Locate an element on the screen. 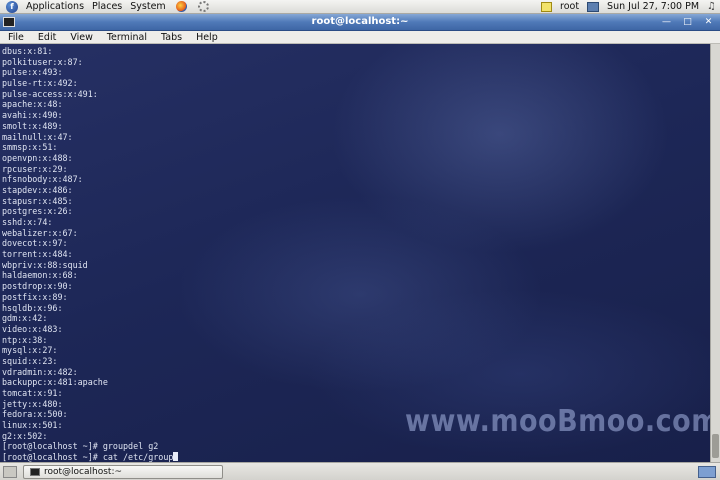  command-text: [root@localhost ~]# cat /etc/group is located at coordinates (88, 457).